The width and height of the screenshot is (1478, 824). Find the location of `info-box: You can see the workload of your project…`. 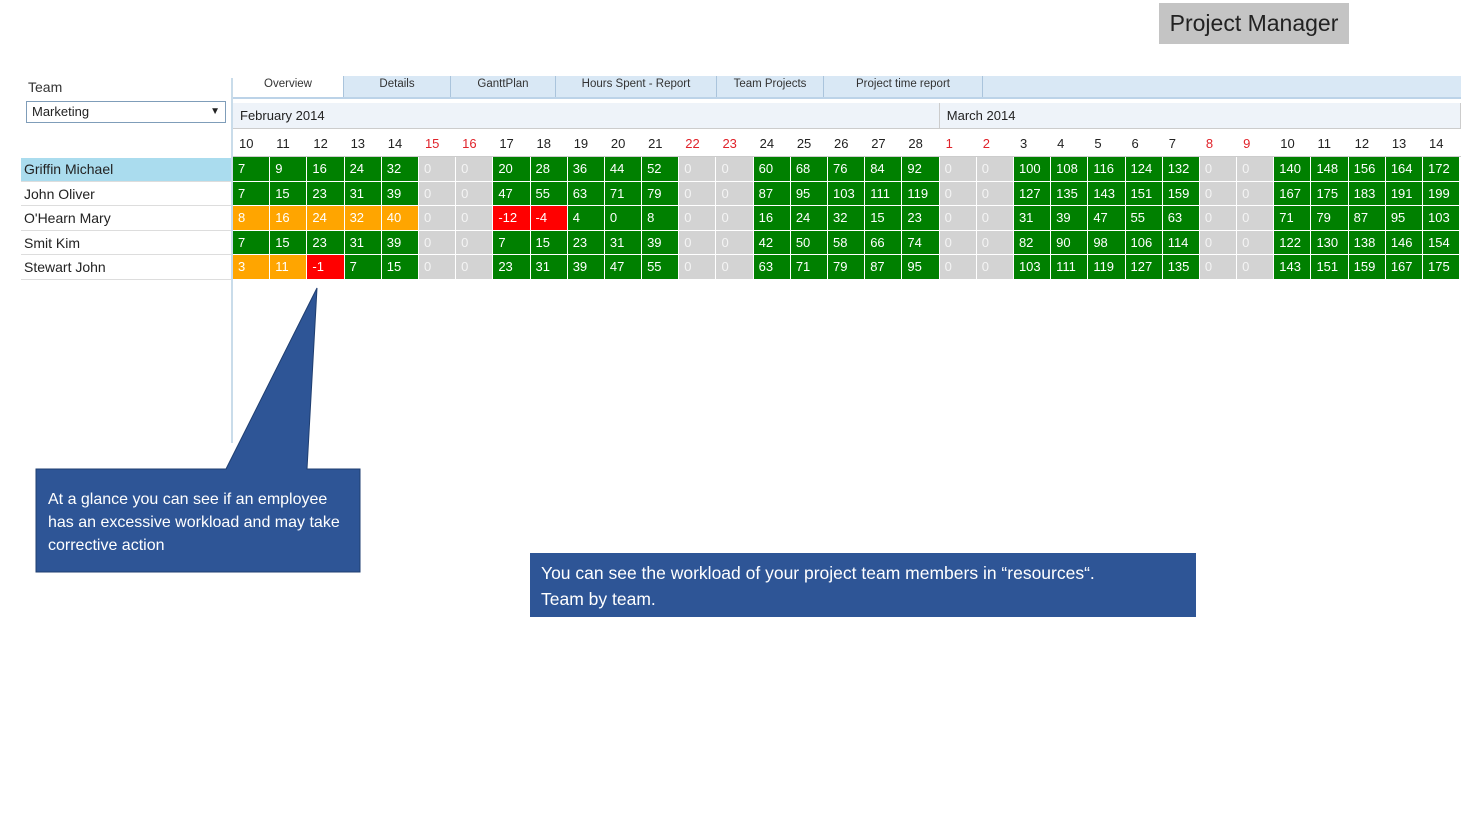

info-box: You can see the workload of your project… is located at coordinates (863, 585).